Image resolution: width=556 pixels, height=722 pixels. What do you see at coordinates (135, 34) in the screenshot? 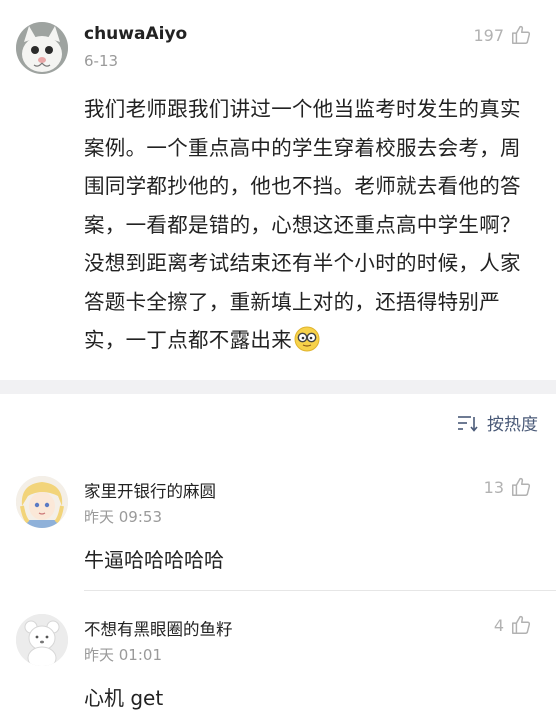
I see `post-author: chuwaAiyo` at bounding box center [135, 34].